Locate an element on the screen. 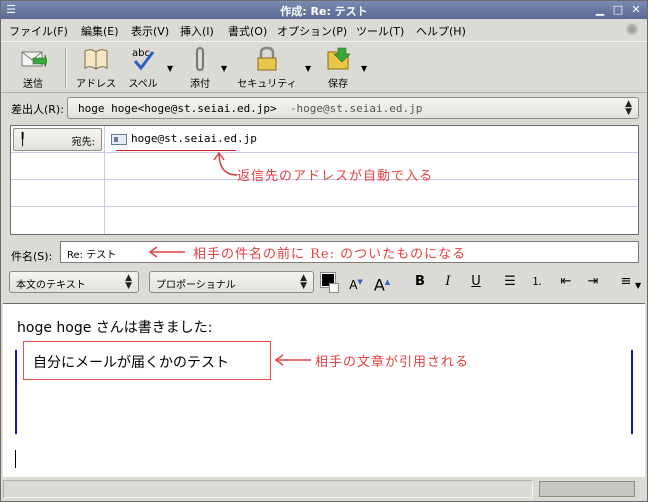  quote-header: hoge hoge さんは書きました: is located at coordinates (115, 328).